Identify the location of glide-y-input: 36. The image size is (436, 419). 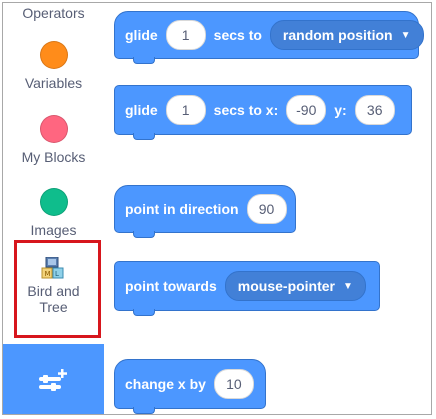
(374, 110).